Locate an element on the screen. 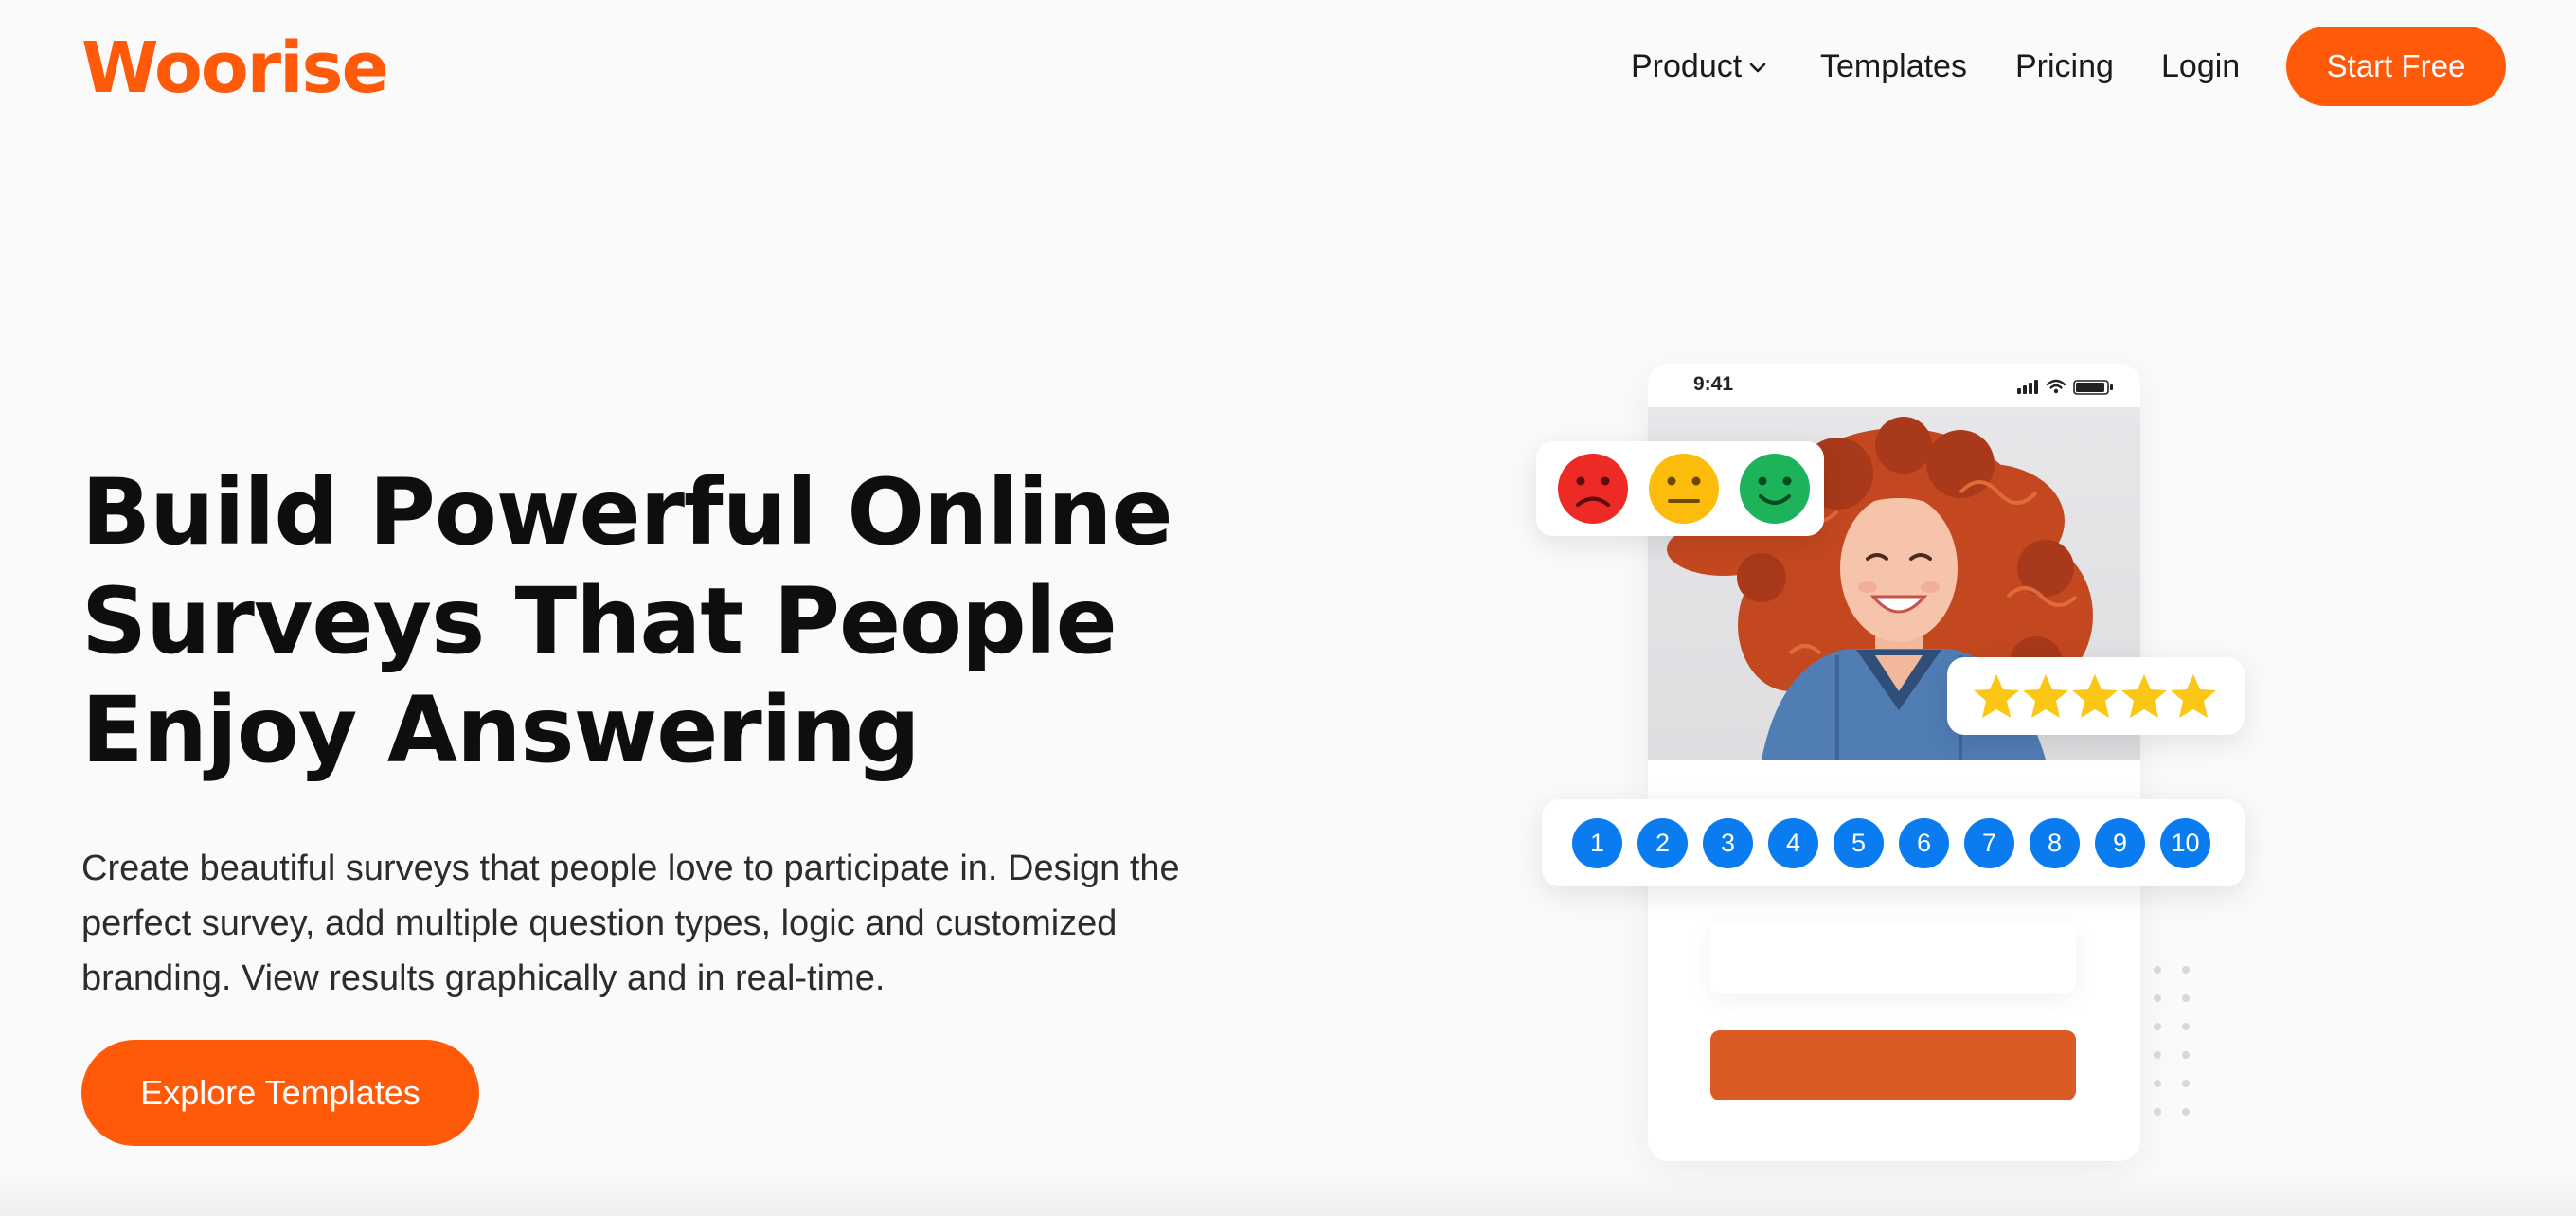 Image resolution: width=2576 pixels, height=1216 pixels. star-rating-card is located at coordinates (2096, 696).